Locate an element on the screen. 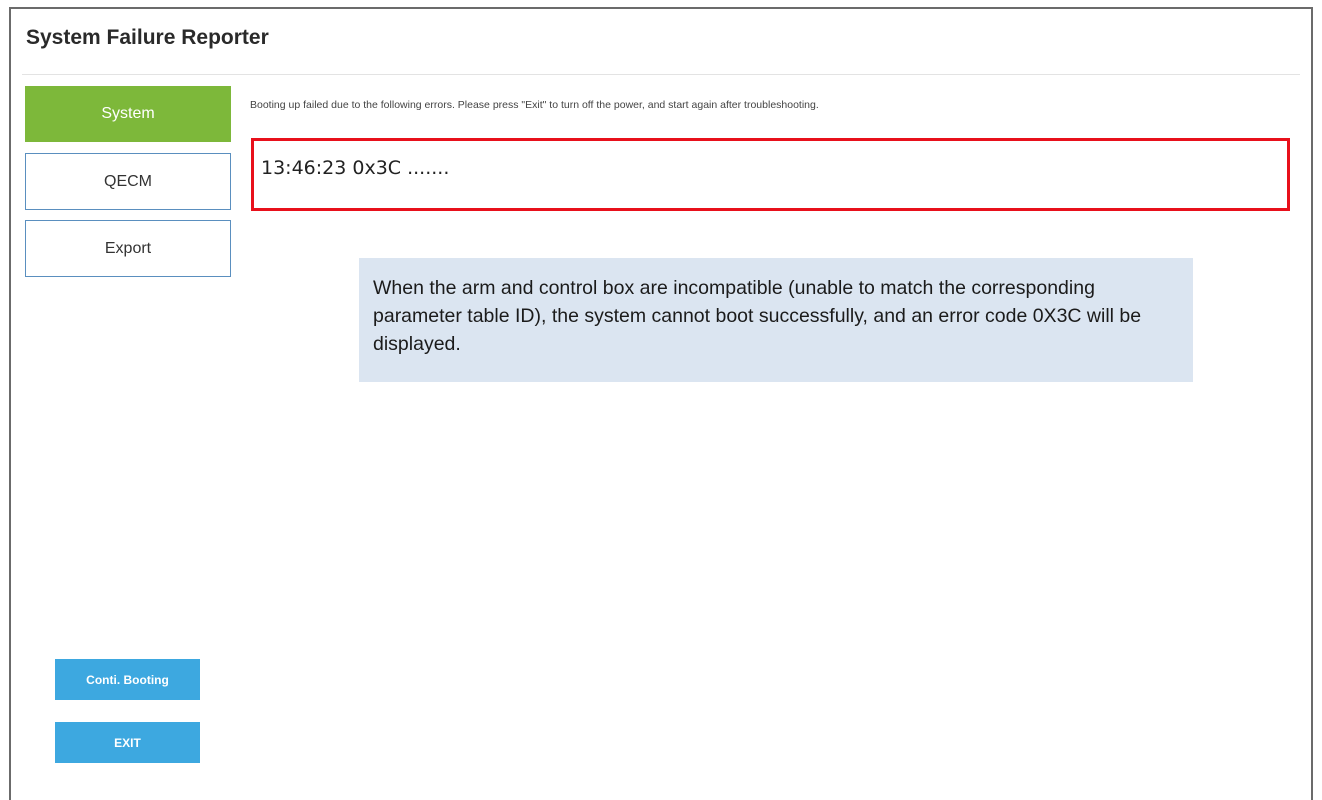 This screenshot has height=800, width=1322. exit-button: EXIT is located at coordinates (127, 742).